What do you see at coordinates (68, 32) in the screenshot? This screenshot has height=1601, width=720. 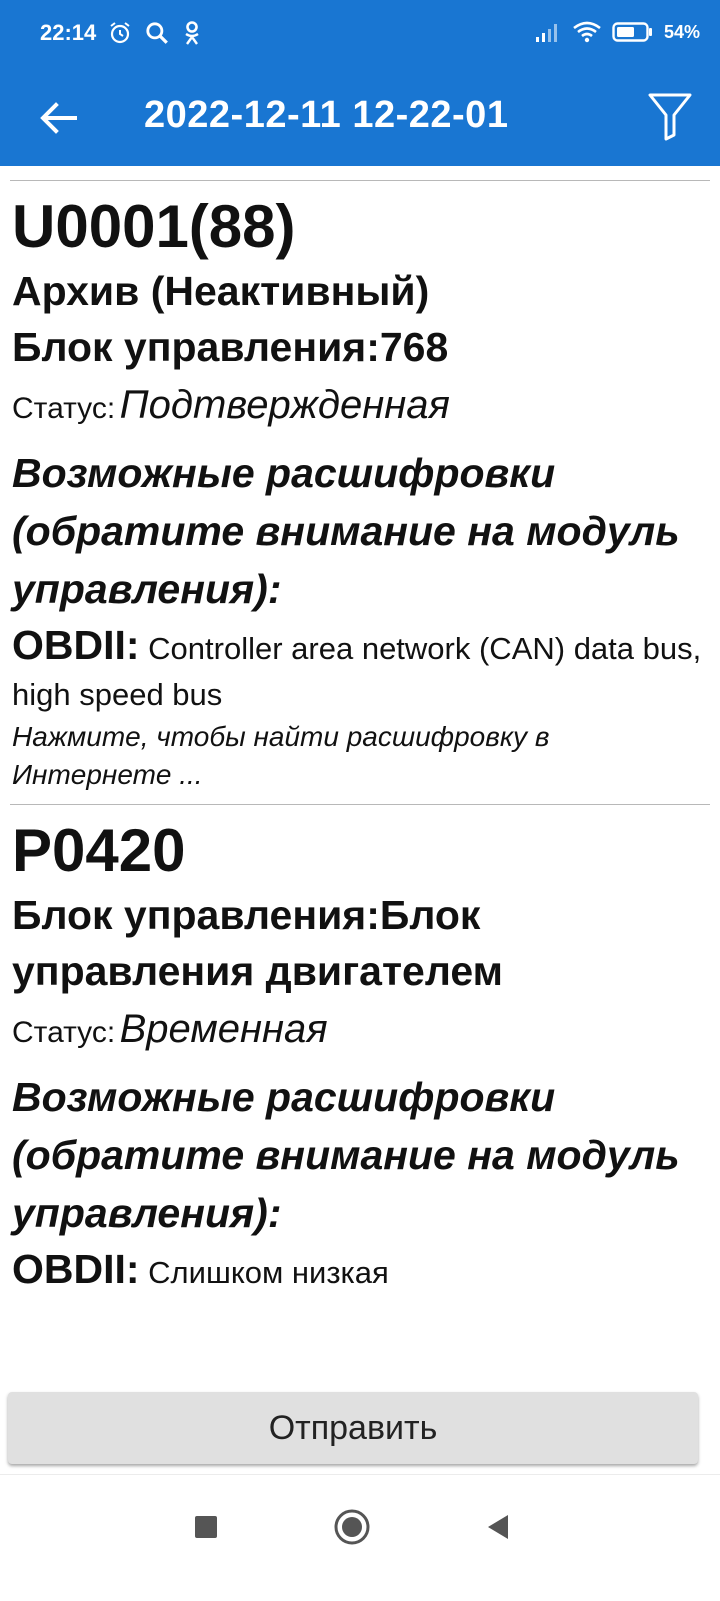 I see `clock: 22:14` at bounding box center [68, 32].